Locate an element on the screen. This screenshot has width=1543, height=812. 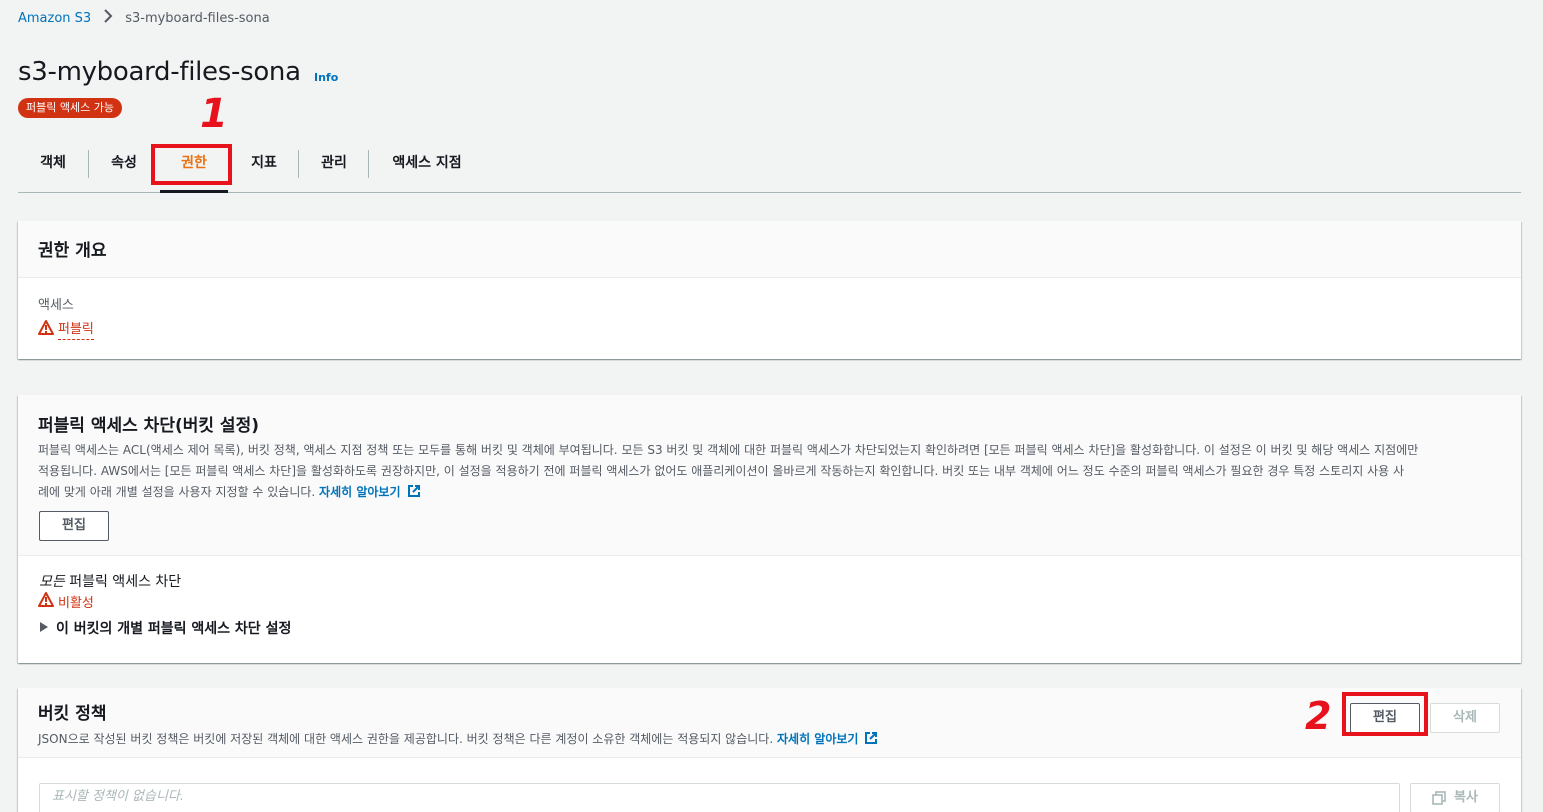
policy-editor: 표시할 정책이 없습니다. is located at coordinates (719, 797).